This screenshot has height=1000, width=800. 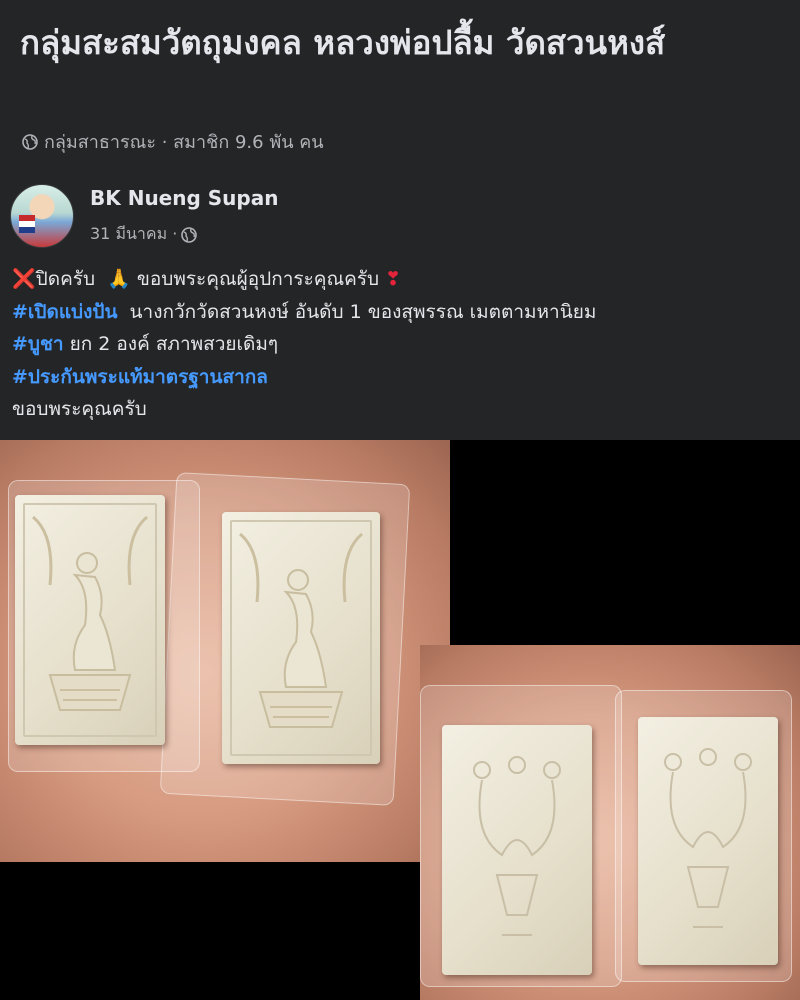 I want to click on post-timestamp: 31 มีนาคม ·, so click(x=144, y=234).